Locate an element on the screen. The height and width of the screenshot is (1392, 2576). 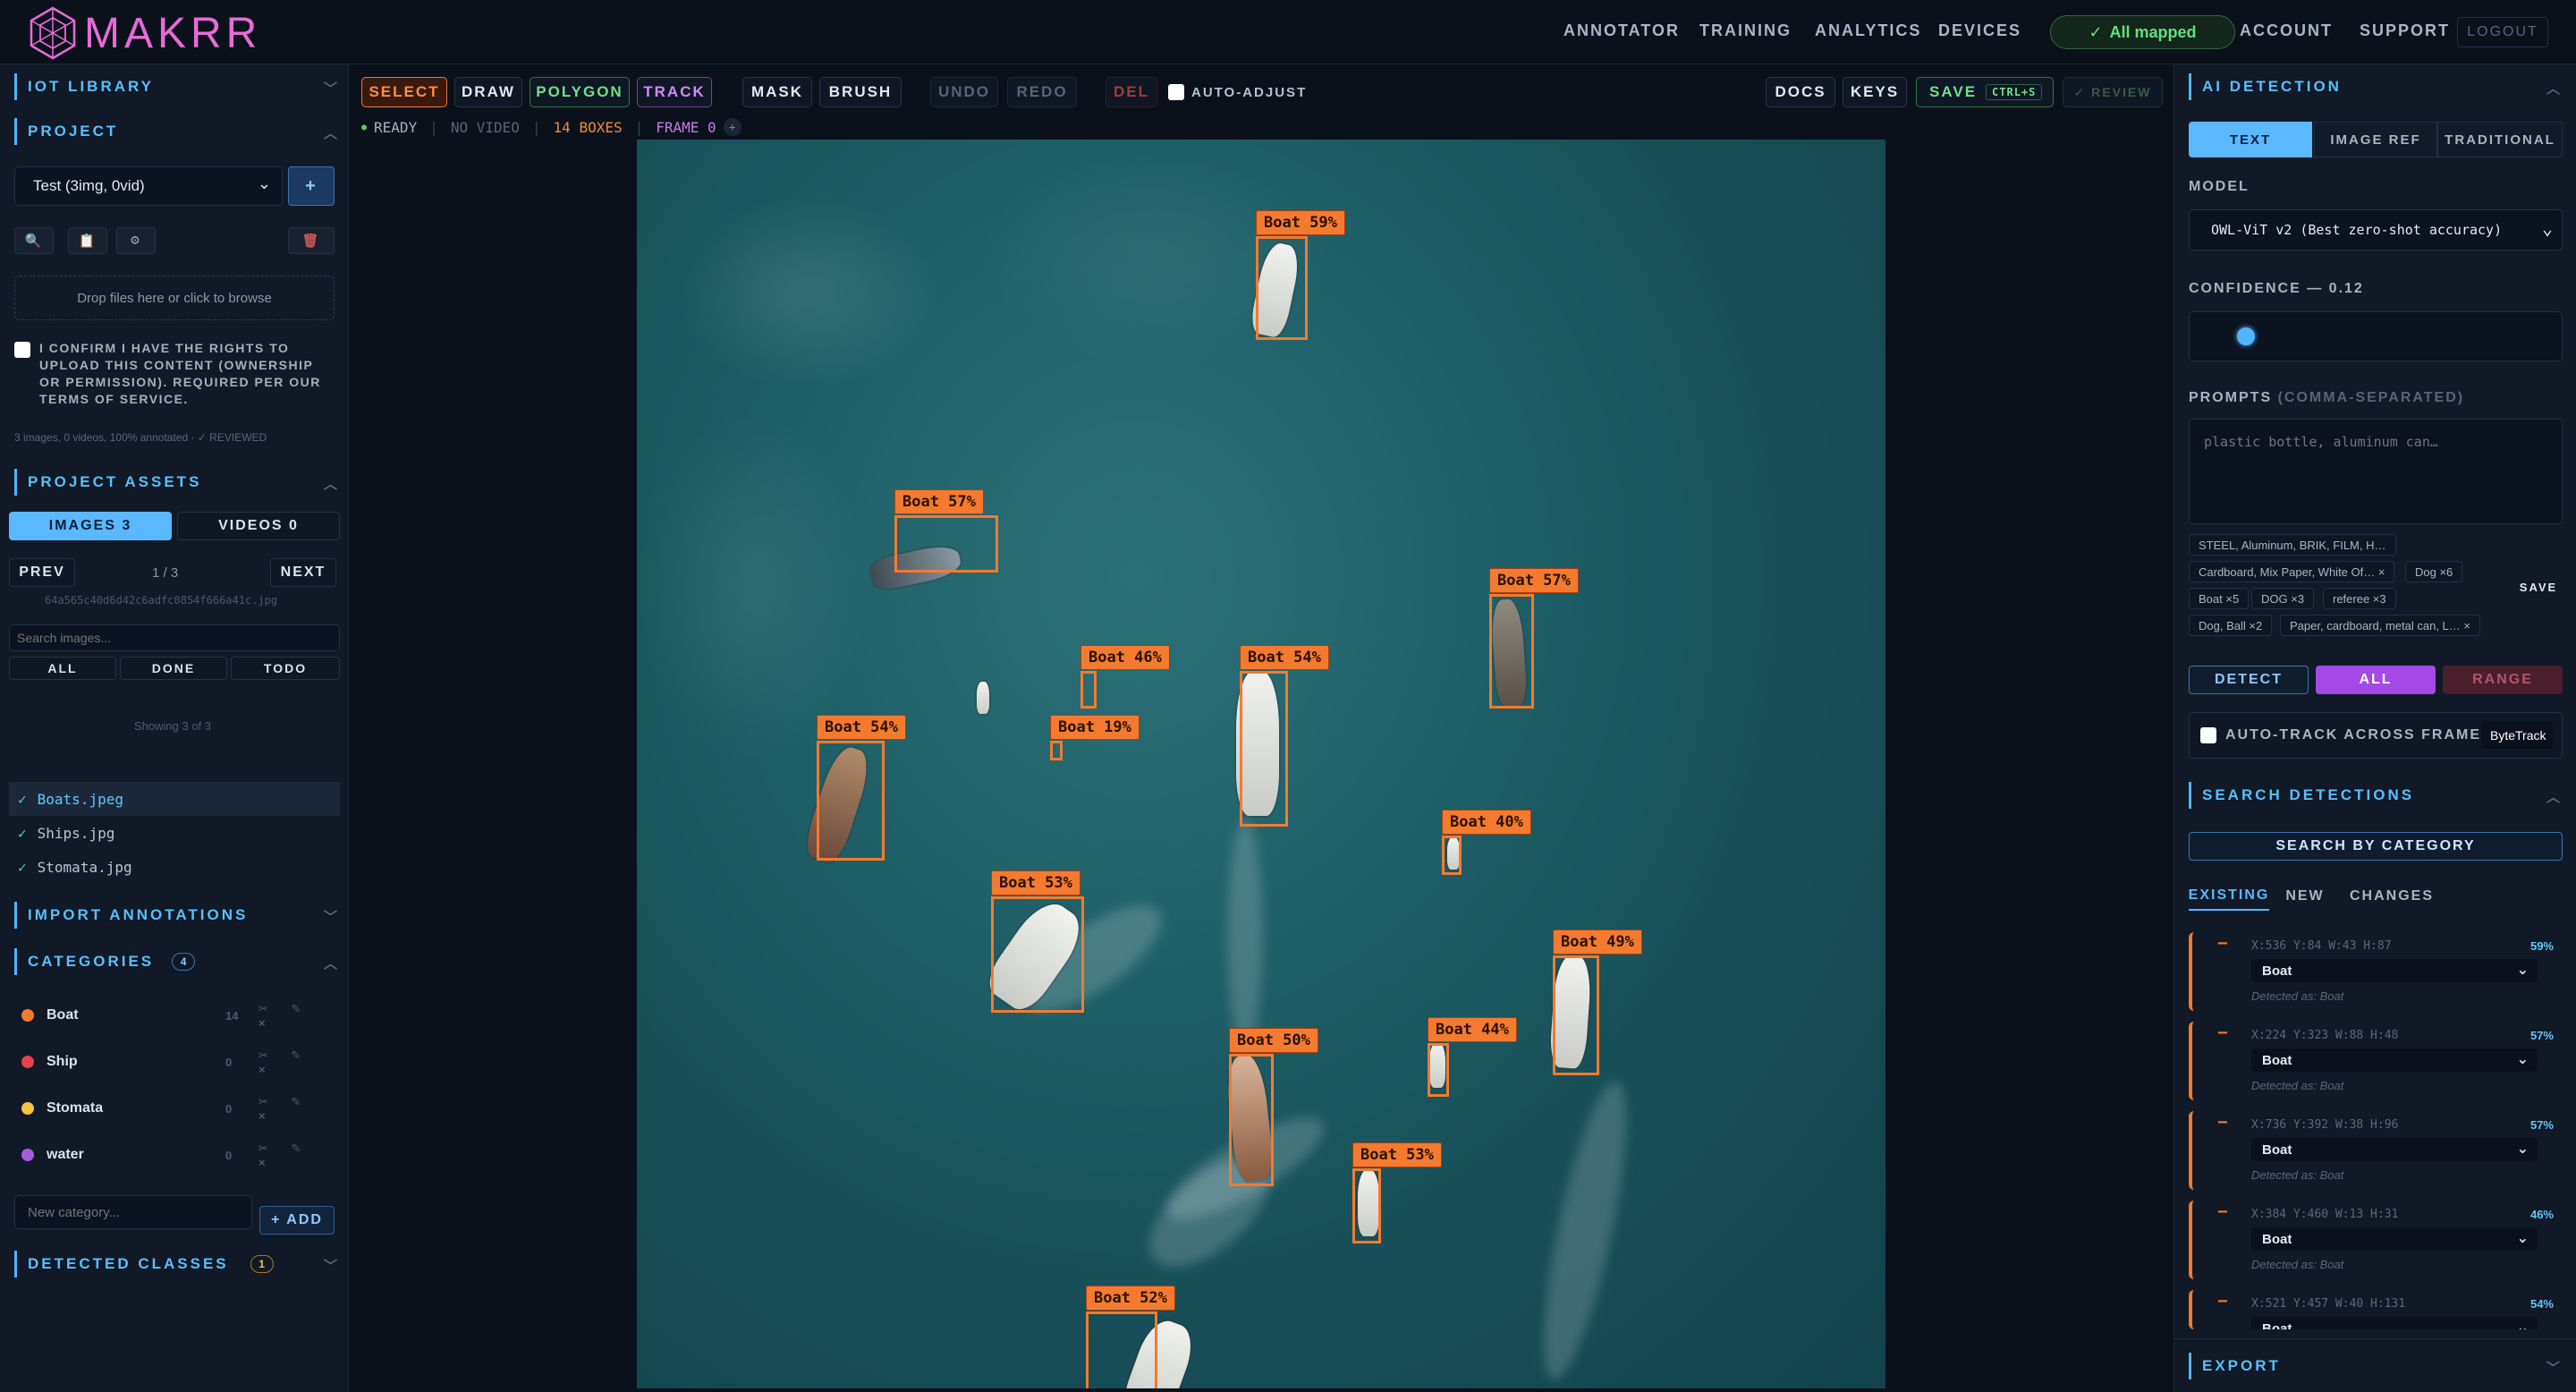
search-icon: 🔍 is located at coordinates (34, 240).